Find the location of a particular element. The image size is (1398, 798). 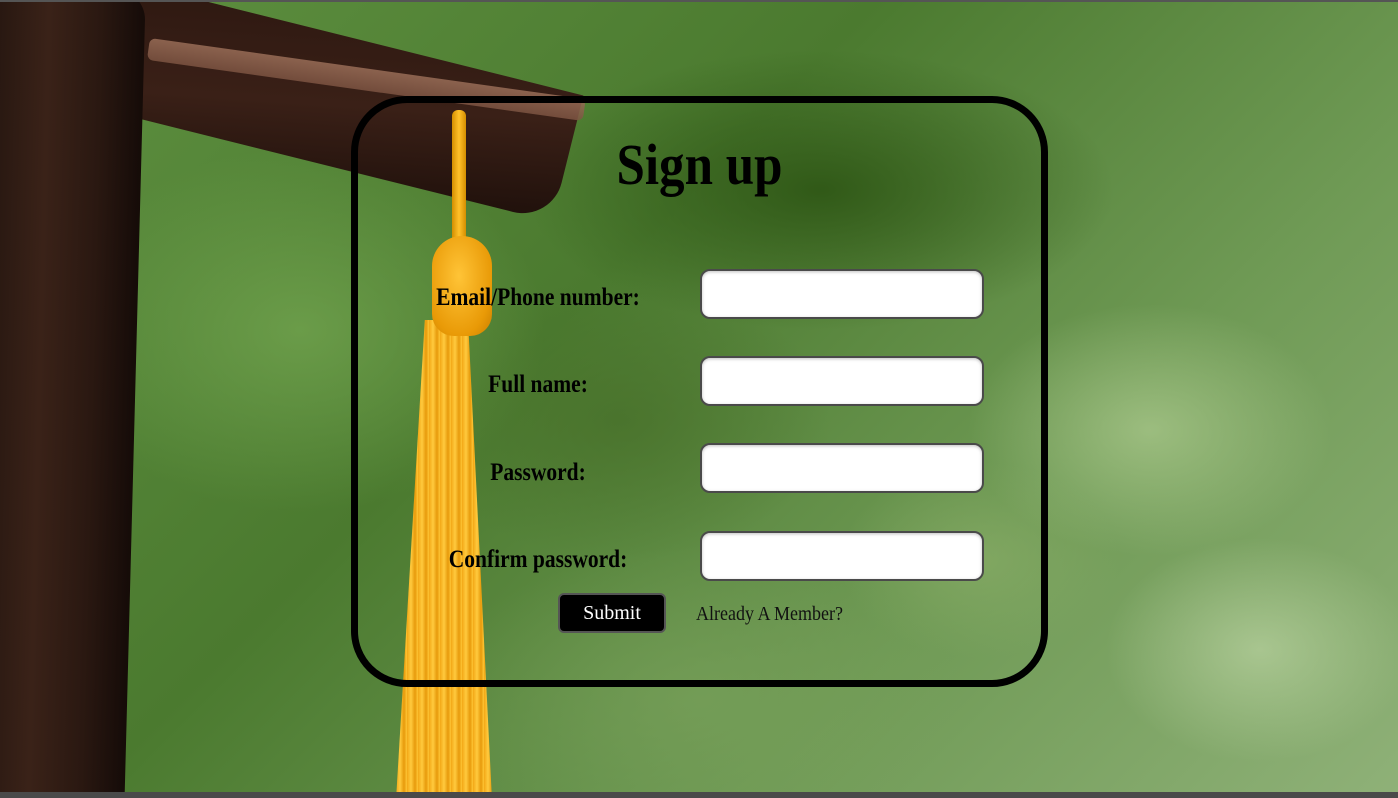

confirm-password-input is located at coordinates (842, 556).